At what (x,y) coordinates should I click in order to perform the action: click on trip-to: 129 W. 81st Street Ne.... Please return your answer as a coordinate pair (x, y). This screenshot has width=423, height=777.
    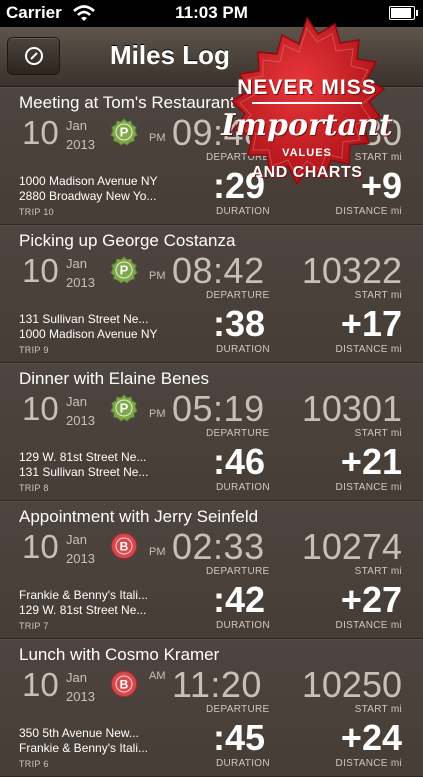
    Looking at the image, I should click on (83, 610).